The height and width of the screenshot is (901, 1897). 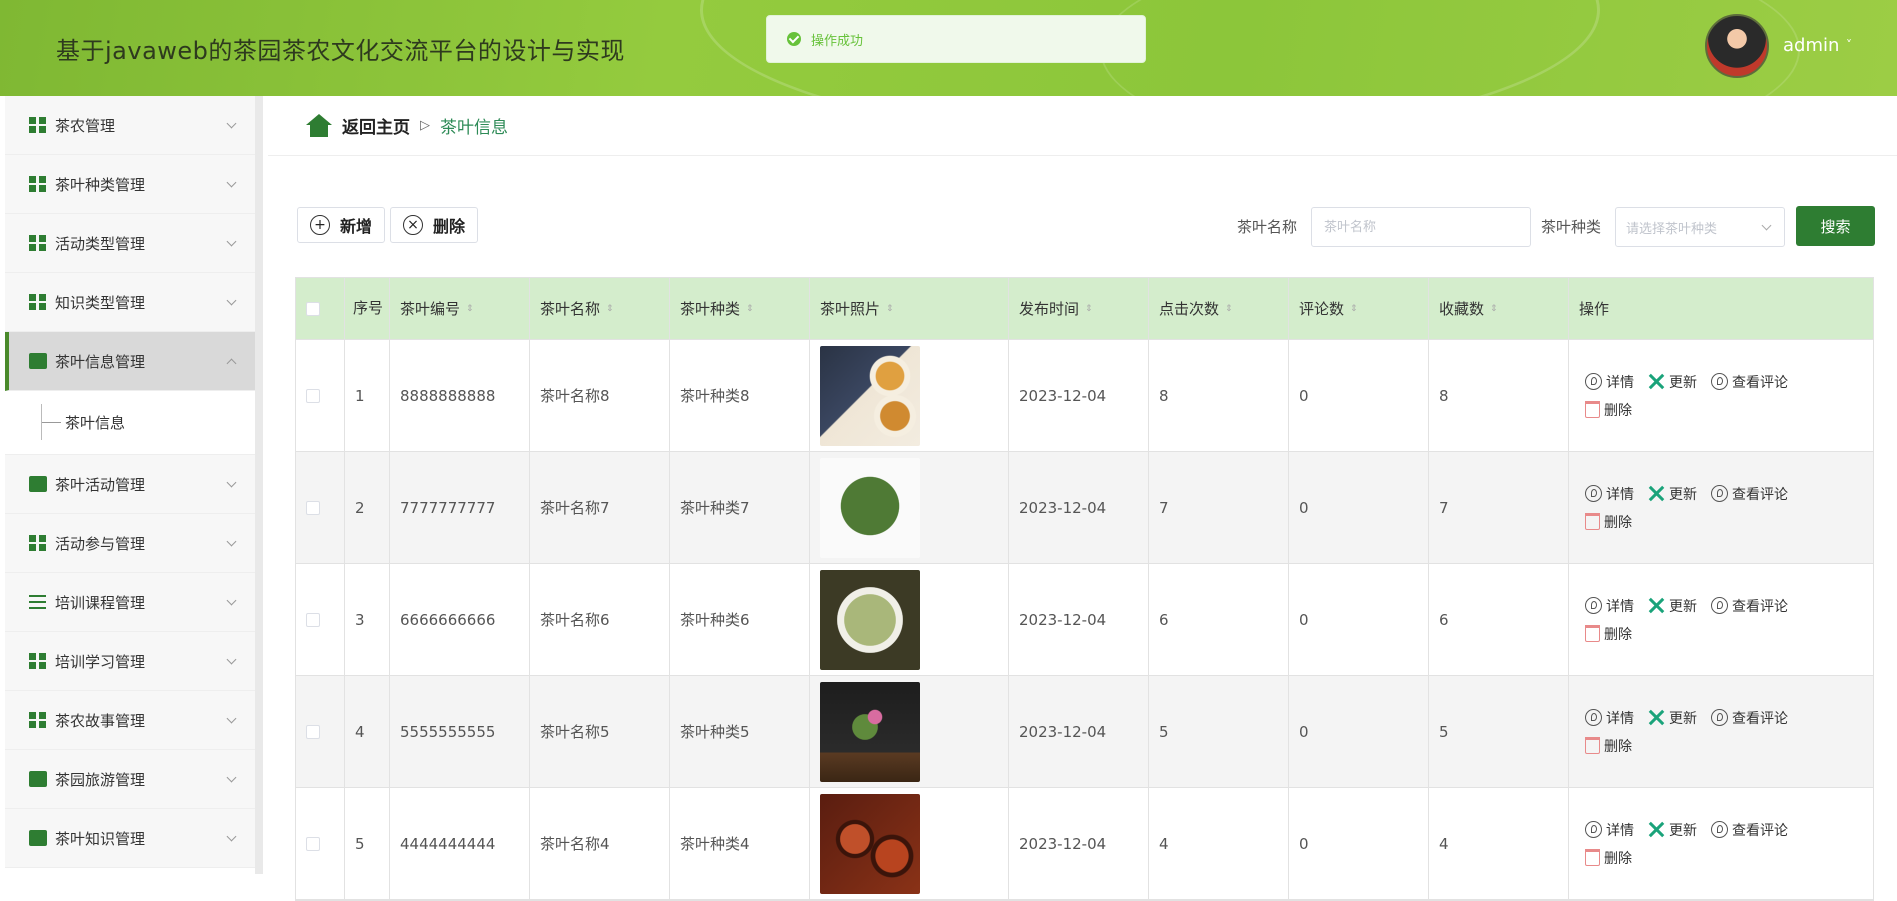 What do you see at coordinates (319, 125) in the screenshot?
I see `home-icon` at bounding box center [319, 125].